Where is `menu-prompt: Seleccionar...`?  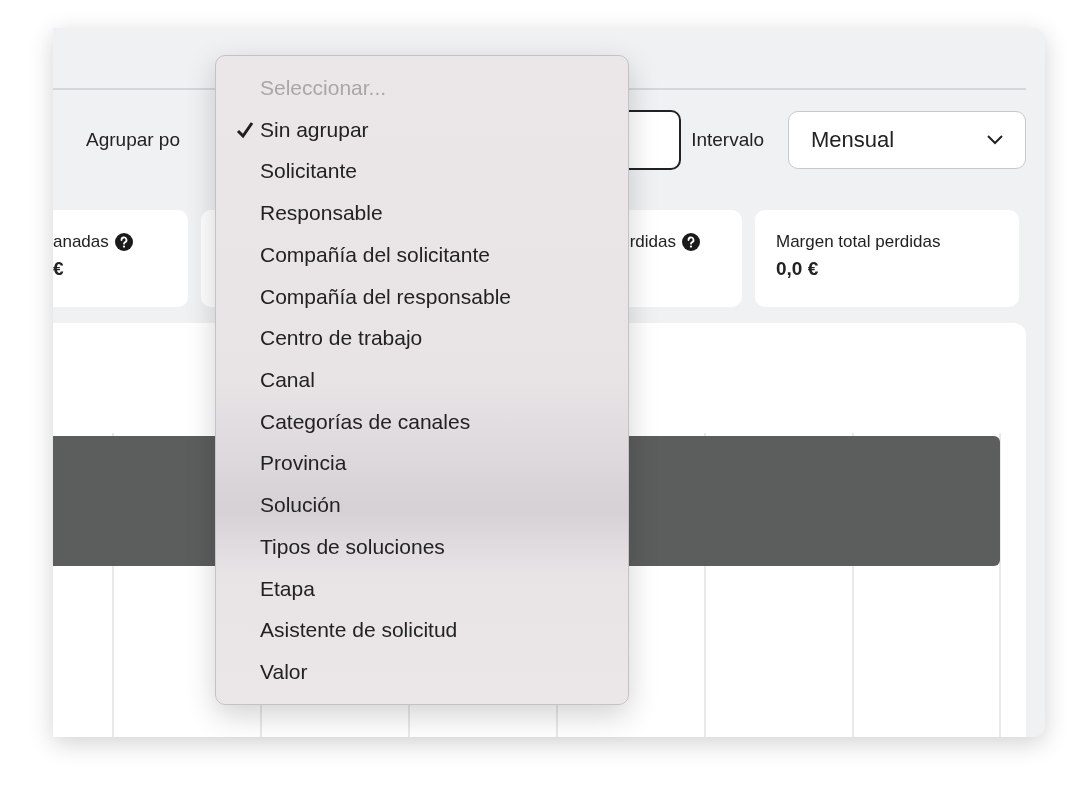
menu-prompt: Seleccionar... is located at coordinates (323, 87).